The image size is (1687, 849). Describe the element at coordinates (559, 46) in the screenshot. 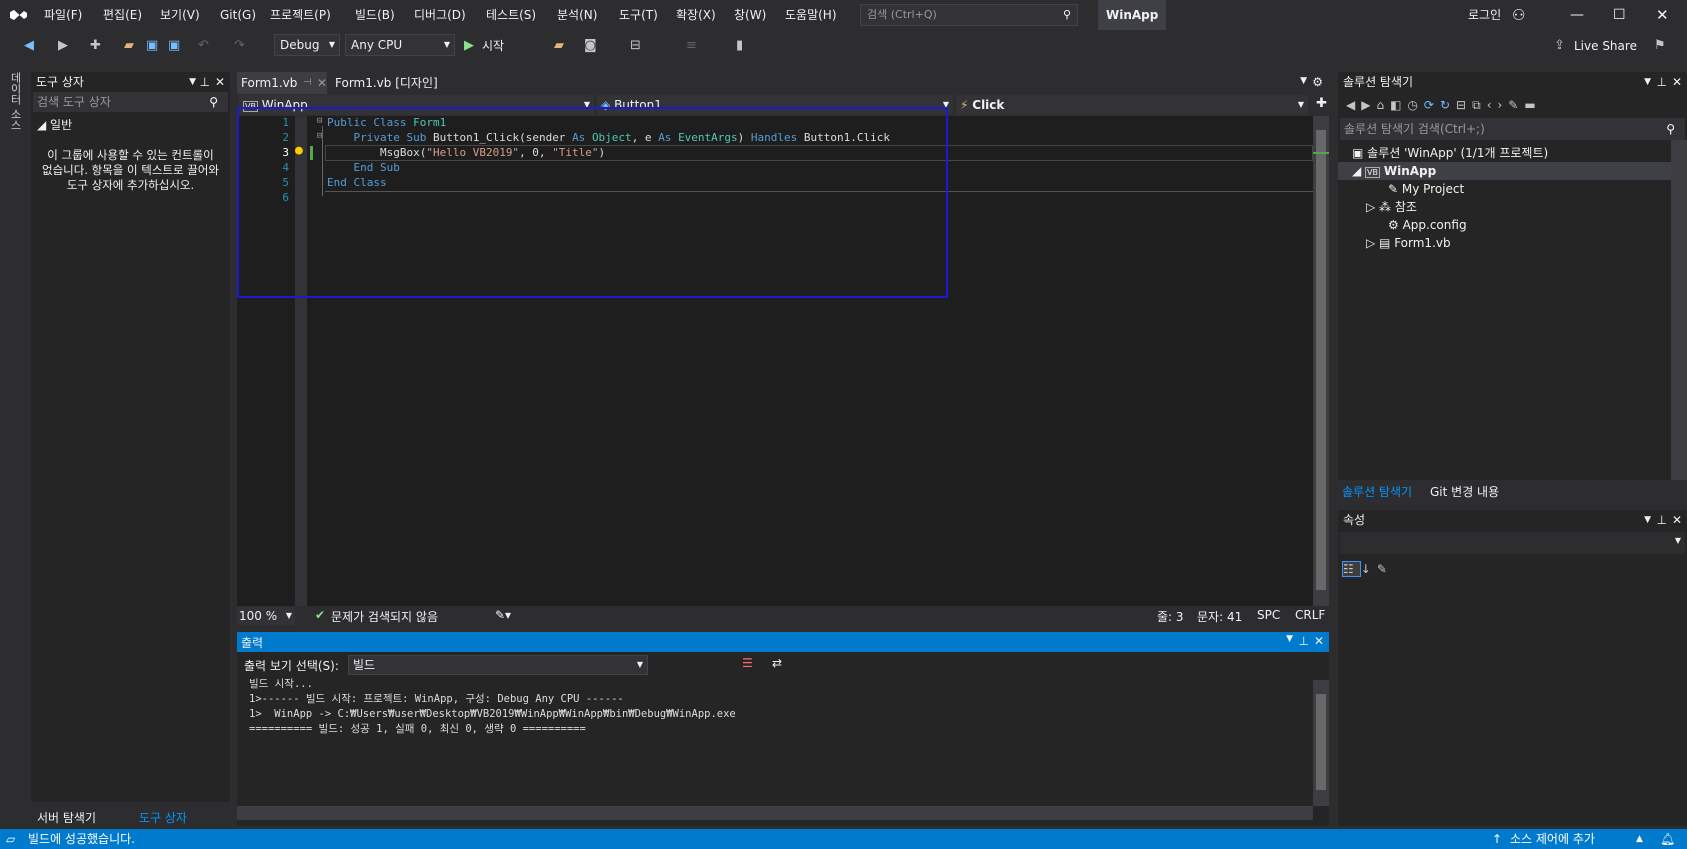

I see `browse-icon: ▰` at that location.